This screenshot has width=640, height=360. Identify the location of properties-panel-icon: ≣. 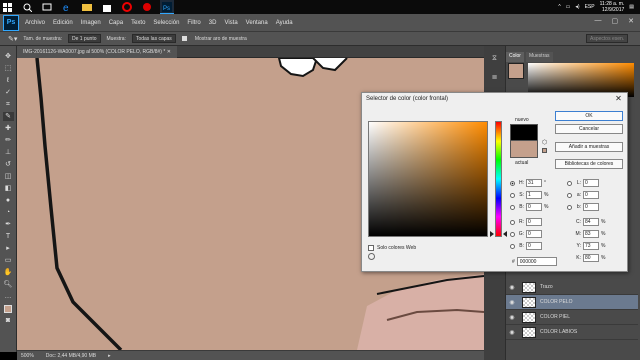
(495, 77).